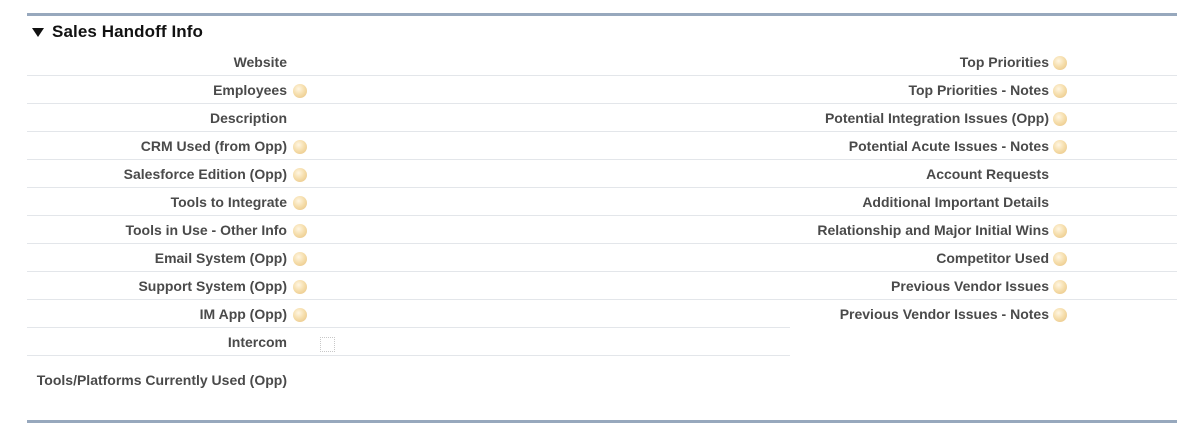 The image size is (1177, 430). I want to click on field-label: Website, so click(260, 62).